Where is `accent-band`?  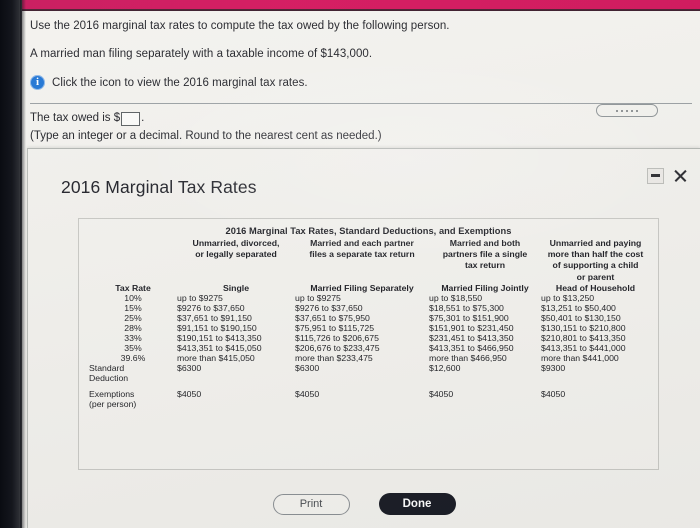
accent-band is located at coordinates (358, 4).